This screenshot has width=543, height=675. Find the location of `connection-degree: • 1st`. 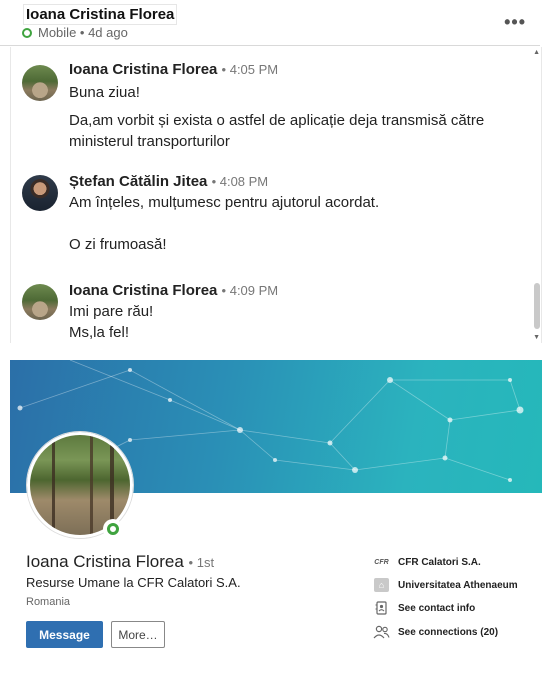

connection-degree: • 1st is located at coordinates (201, 562).